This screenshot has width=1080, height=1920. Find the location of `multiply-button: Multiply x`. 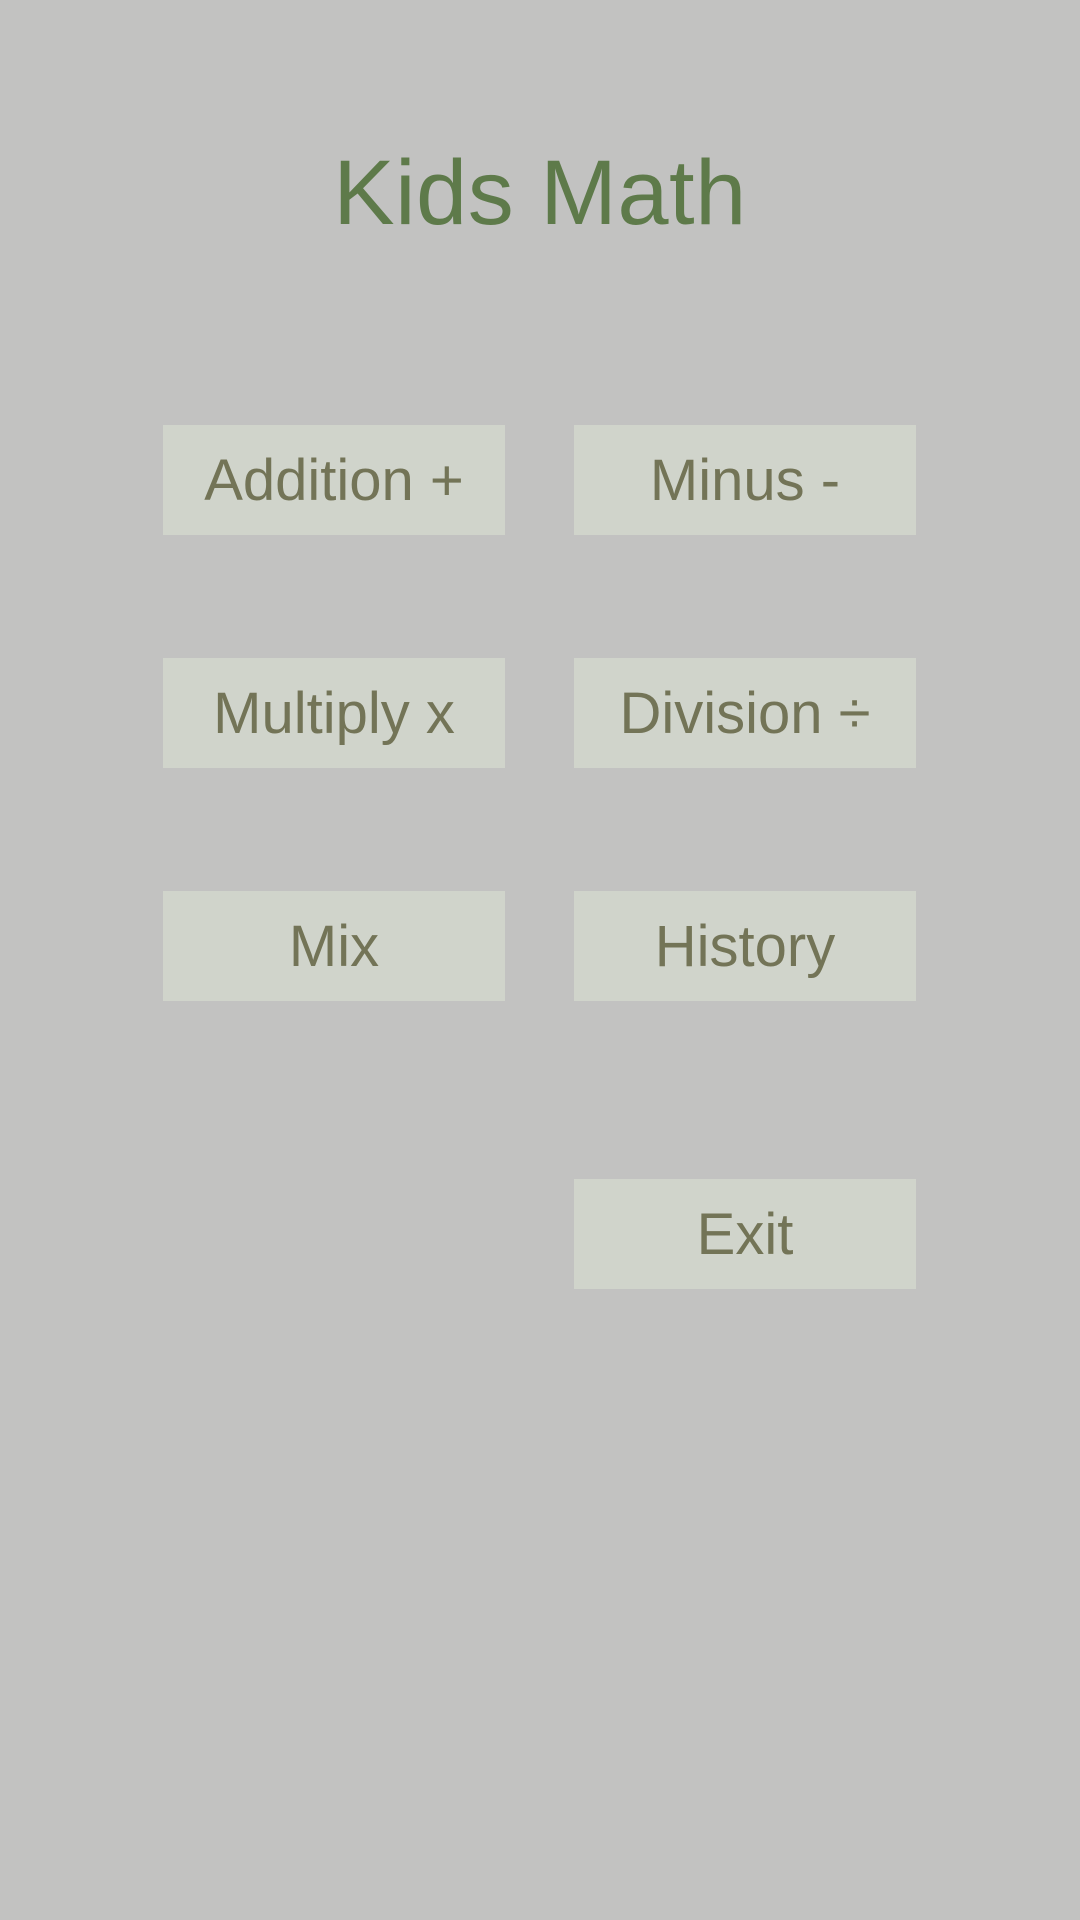

multiply-button: Multiply x is located at coordinates (334, 713).